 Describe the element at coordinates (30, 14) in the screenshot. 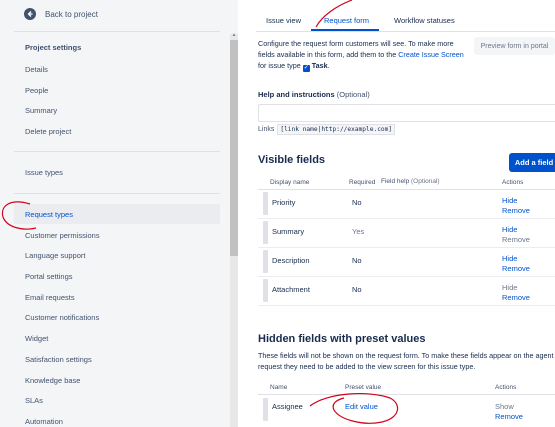

I see `arrow-left-circle-icon` at that location.